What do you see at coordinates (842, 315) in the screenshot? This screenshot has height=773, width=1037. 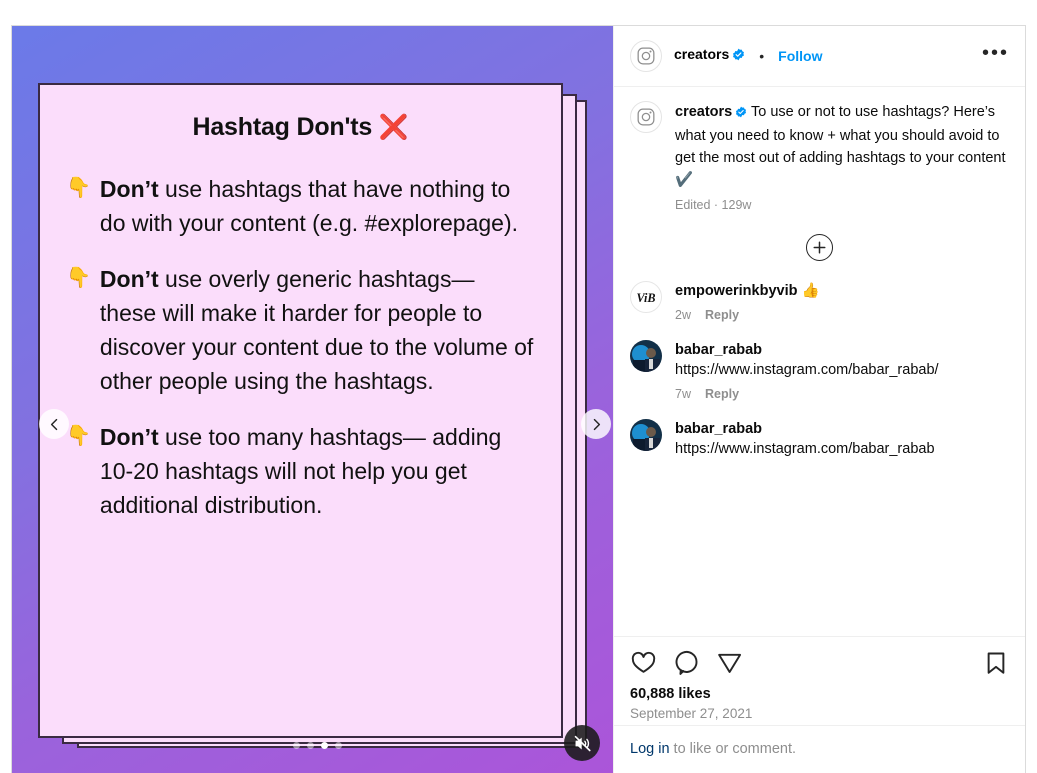 I see `comment-meta: 2w Reply` at bounding box center [842, 315].